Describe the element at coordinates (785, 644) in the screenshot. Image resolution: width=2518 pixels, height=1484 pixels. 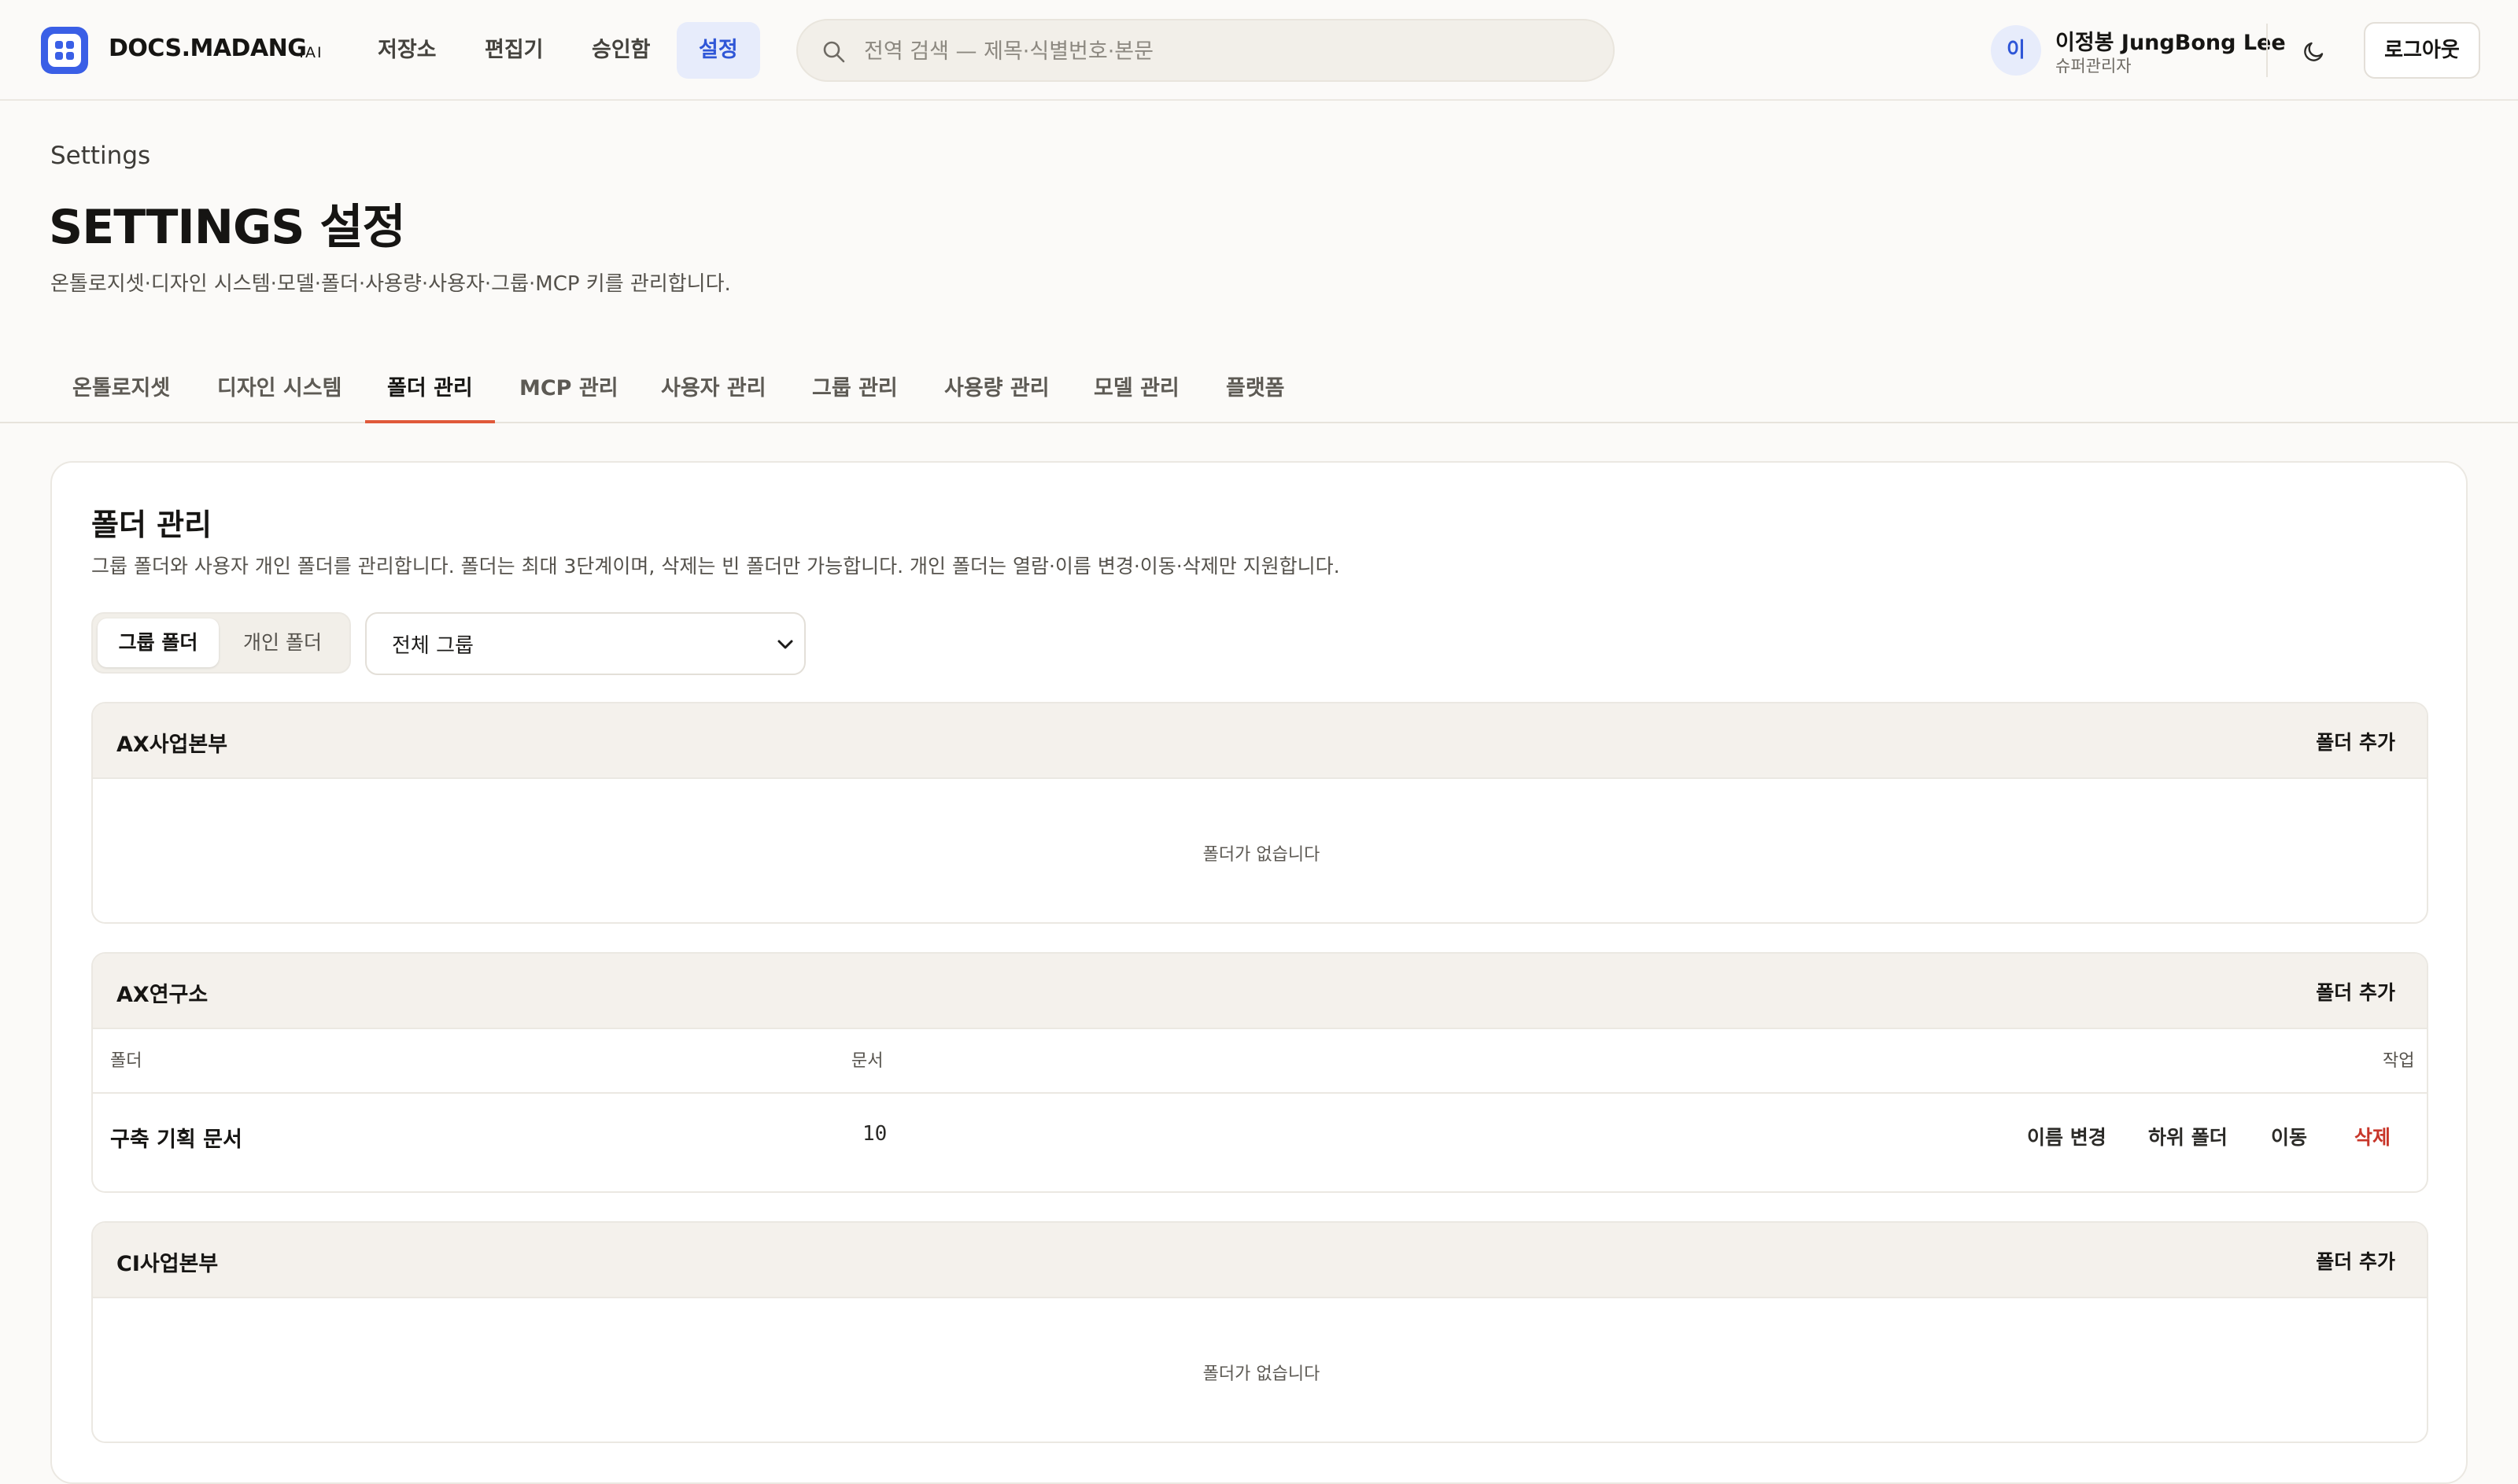
I see `chevron-down-icon` at that location.